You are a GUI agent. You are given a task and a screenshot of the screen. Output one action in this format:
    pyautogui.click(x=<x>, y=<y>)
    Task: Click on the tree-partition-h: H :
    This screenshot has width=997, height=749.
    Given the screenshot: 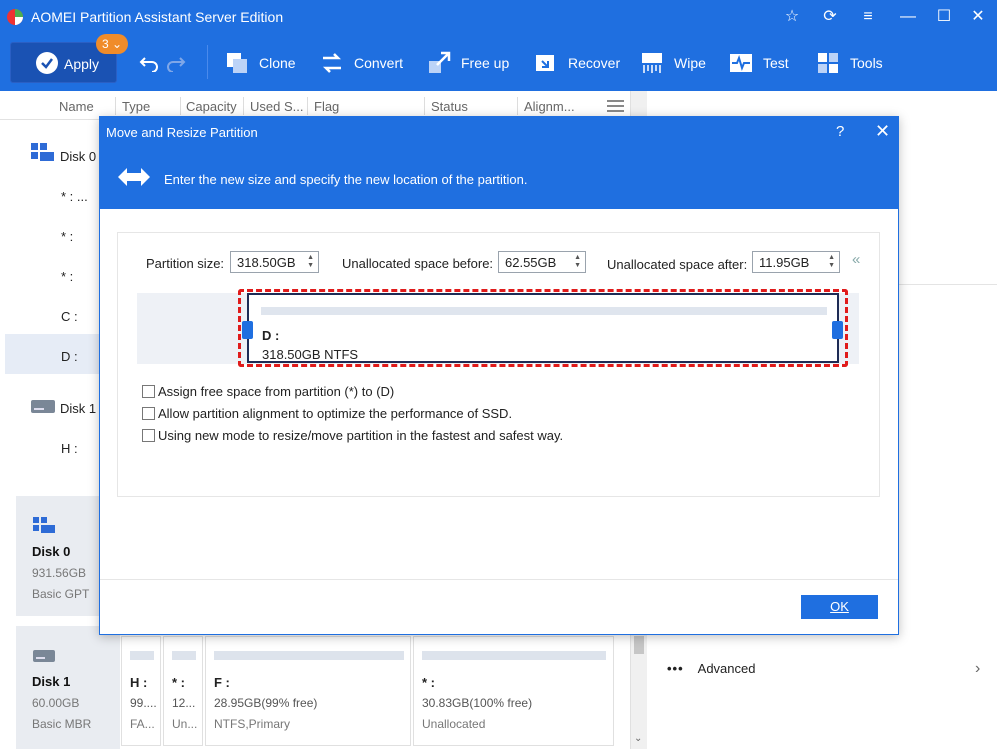 What is the action you would take?
    pyautogui.click(x=69, y=448)
    